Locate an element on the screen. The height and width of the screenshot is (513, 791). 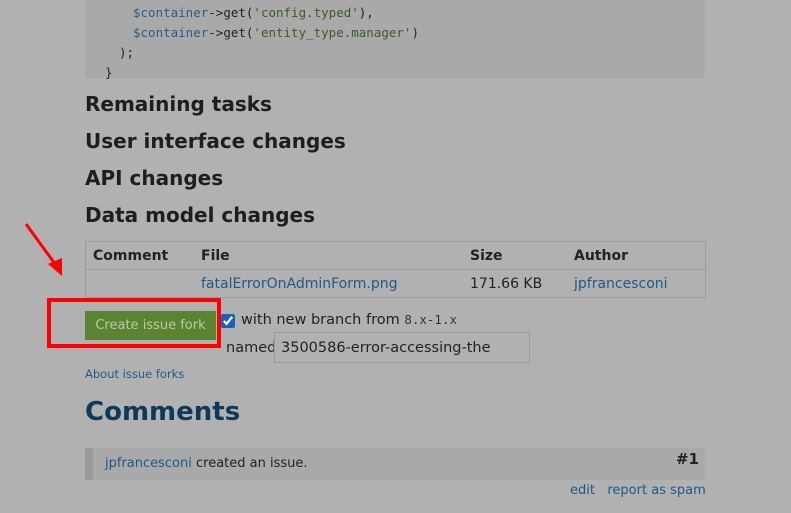
comment-item: jpfrancesconi created an issue. #1 is located at coordinates (395, 464).